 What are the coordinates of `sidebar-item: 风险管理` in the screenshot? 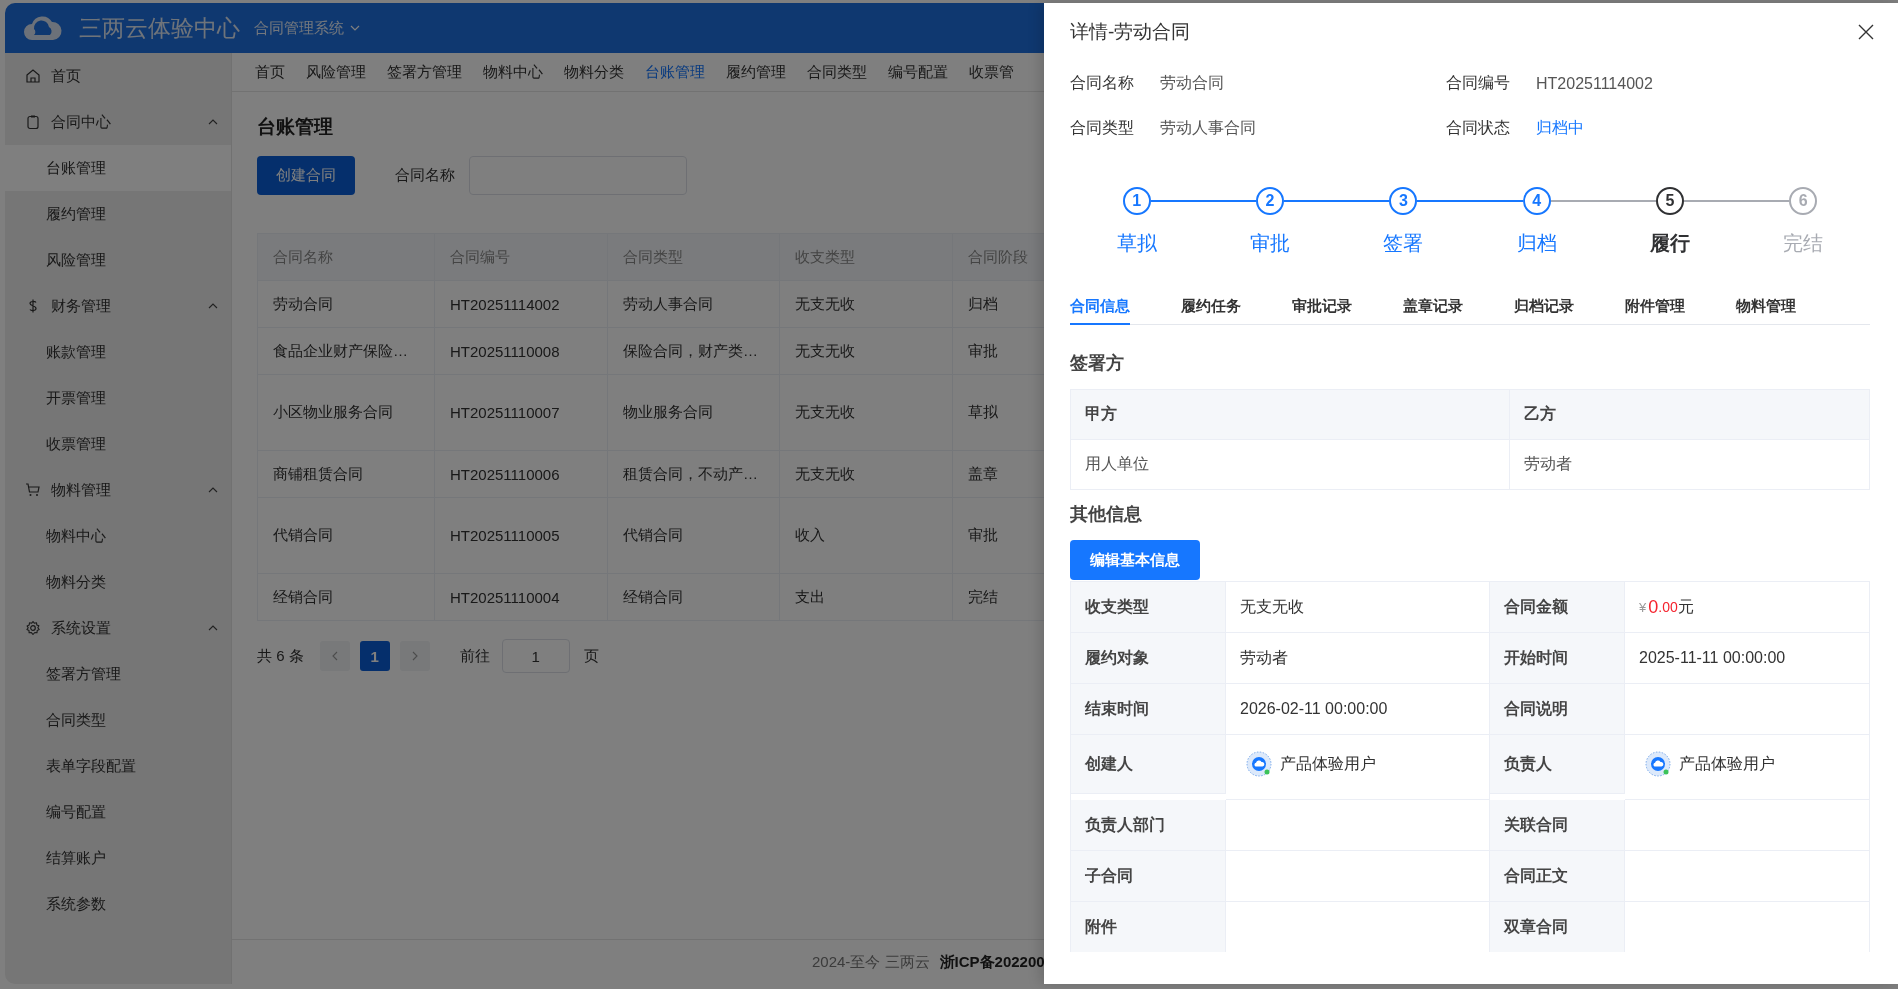 It's located at (118, 260).